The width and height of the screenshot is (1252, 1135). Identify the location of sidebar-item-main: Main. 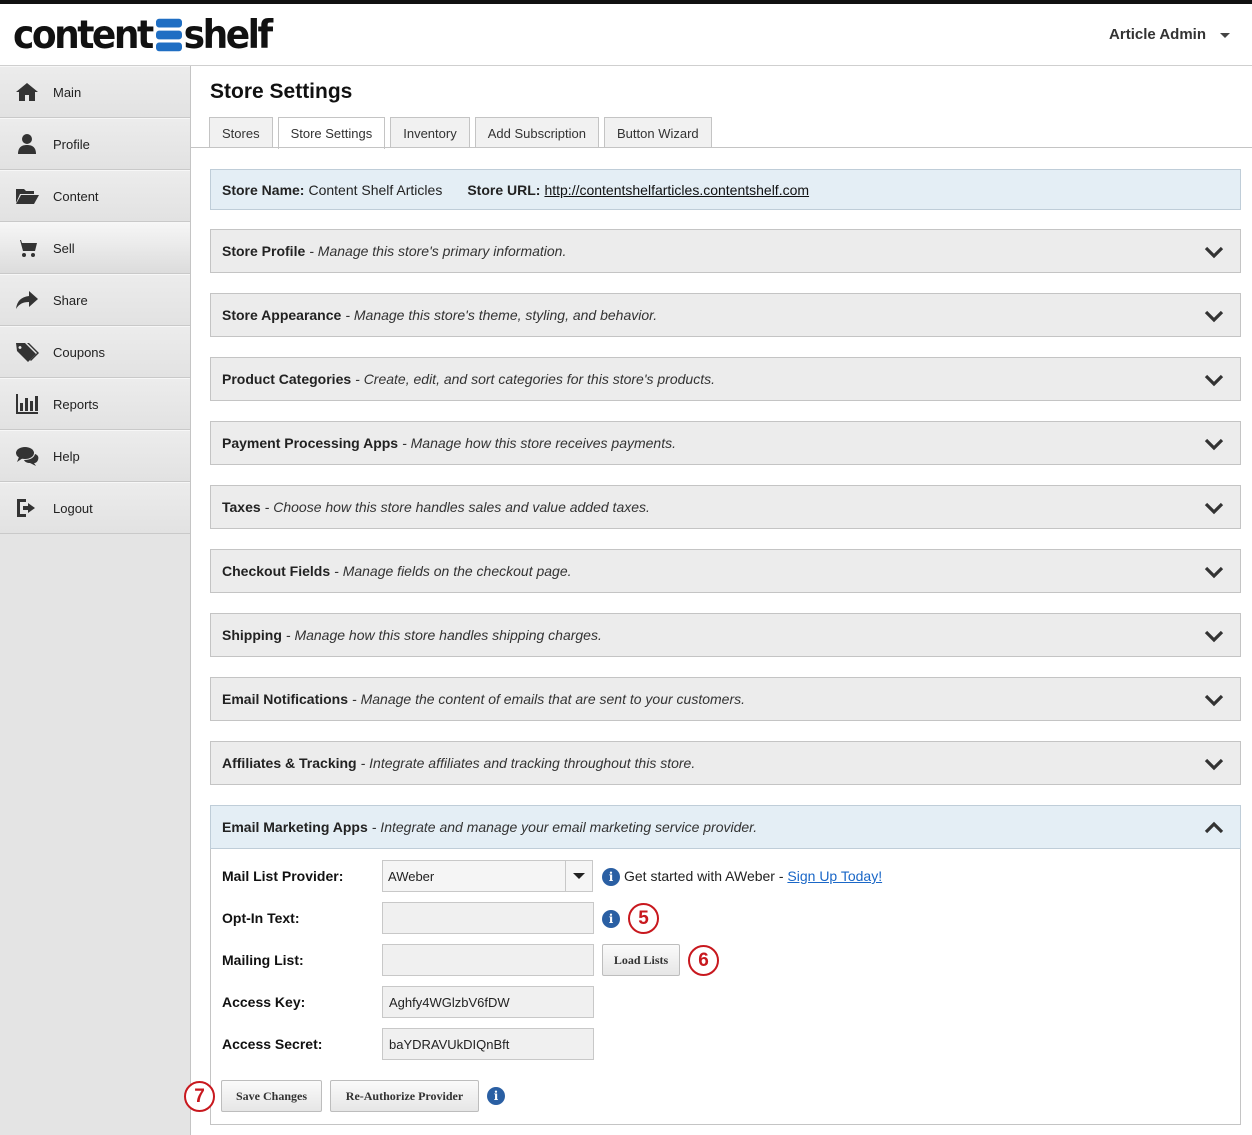
(95, 92).